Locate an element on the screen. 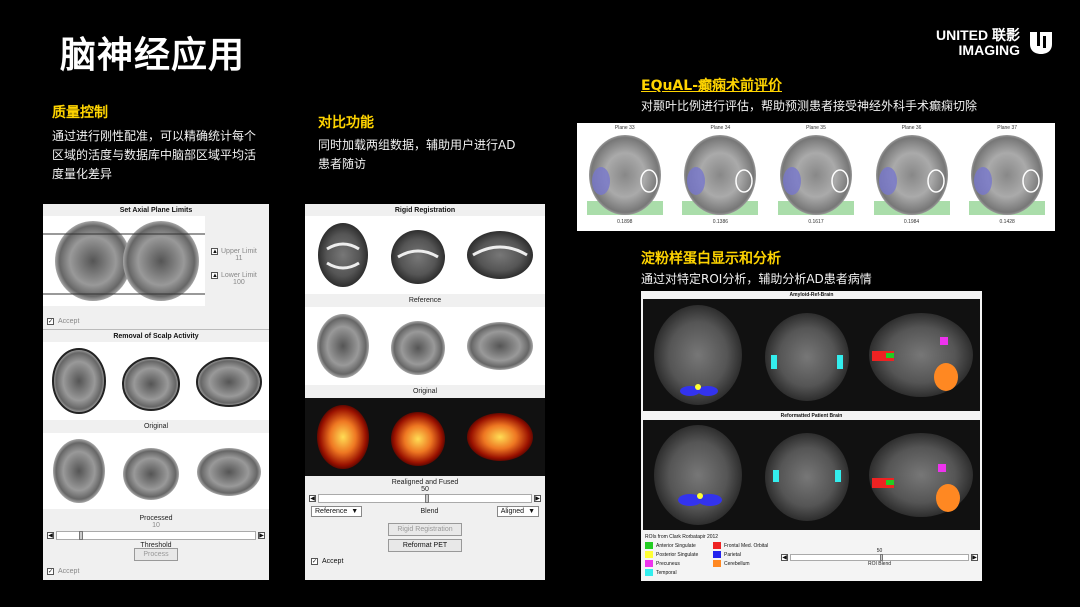 This screenshot has width=1080, height=607. roi-blend-left-arrow: ◀ is located at coordinates (784, 557).